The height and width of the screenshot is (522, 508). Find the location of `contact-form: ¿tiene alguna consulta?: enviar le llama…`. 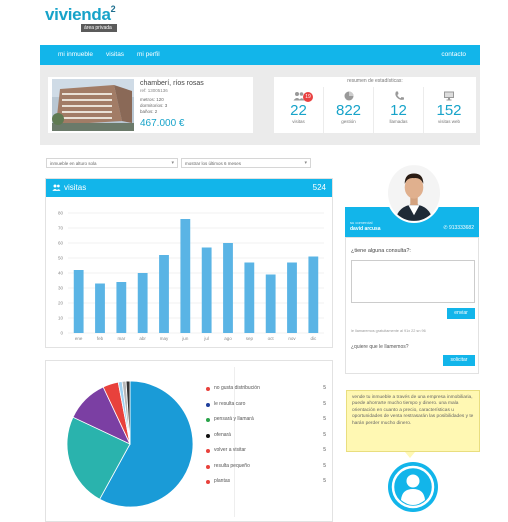

contact-form: ¿tiene alguna consulta?: enviar le llama… is located at coordinates (412, 305).